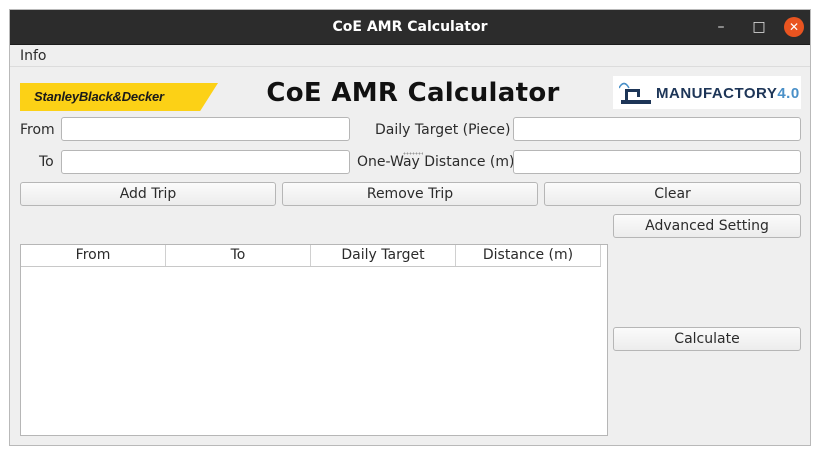  Describe the element at coordinates (635, 93) in the screenshot. I see `robot-arm-icon` at that location.